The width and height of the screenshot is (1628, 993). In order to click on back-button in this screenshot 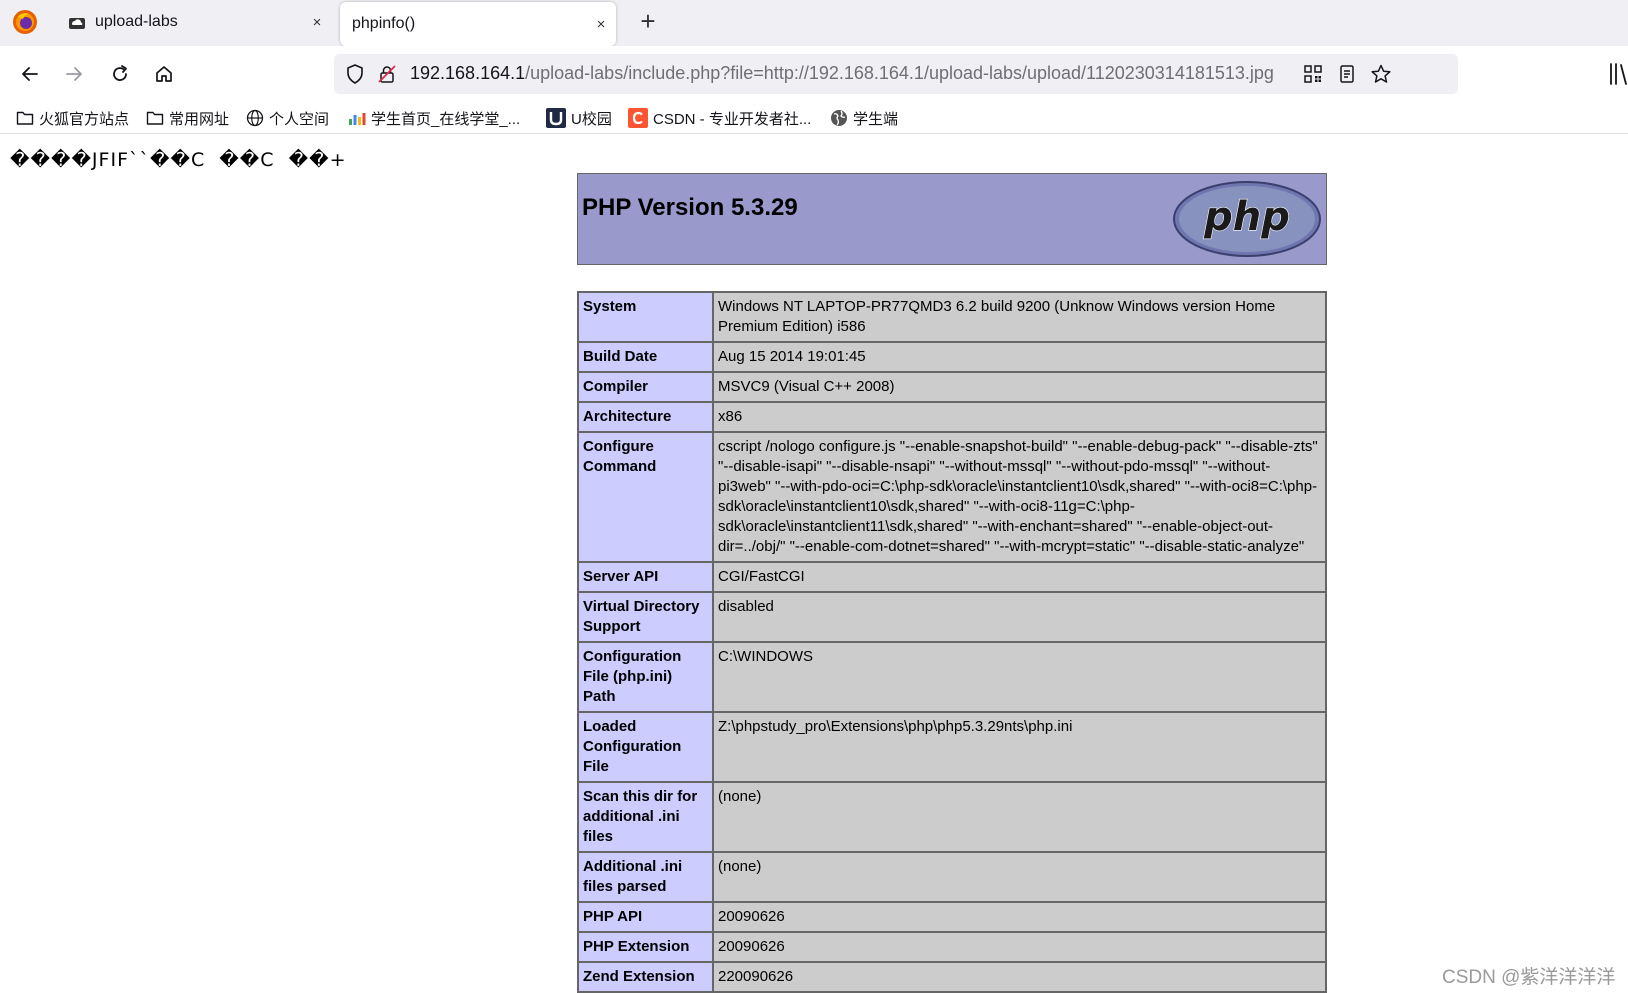, I will do `click(30, 74)`.